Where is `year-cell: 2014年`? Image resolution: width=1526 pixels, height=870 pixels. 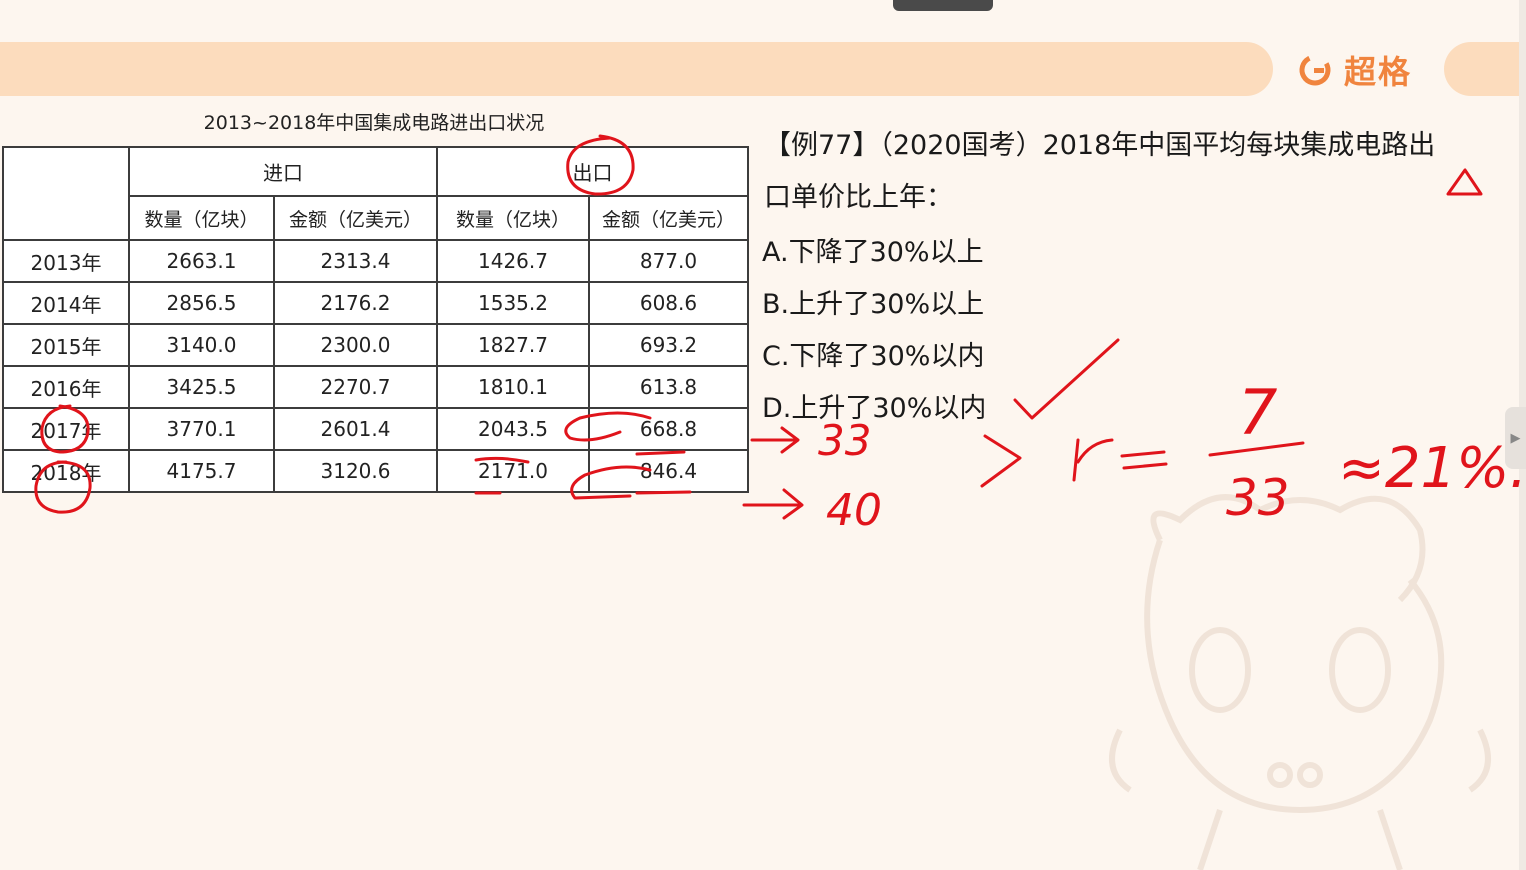 year-cell: 2014年 is located at coordinates (66, 303).